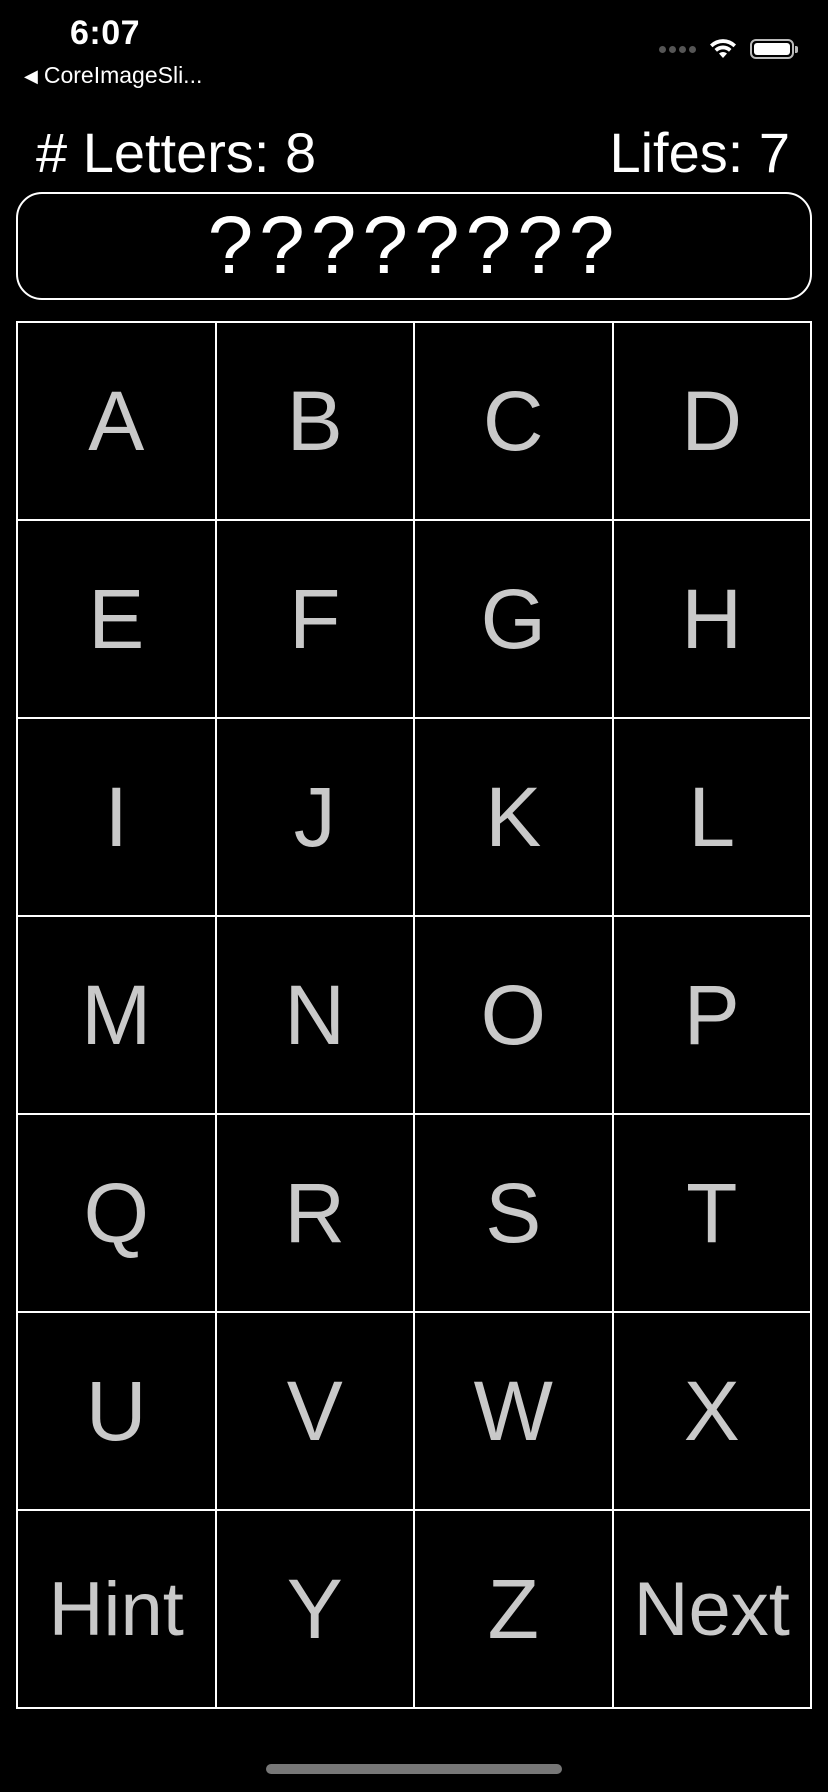 The width and height of the screenshot is (828, 1792). Describe the element at coordinates (677, 49) in the screenshot. I see `signal-icon` at that location.